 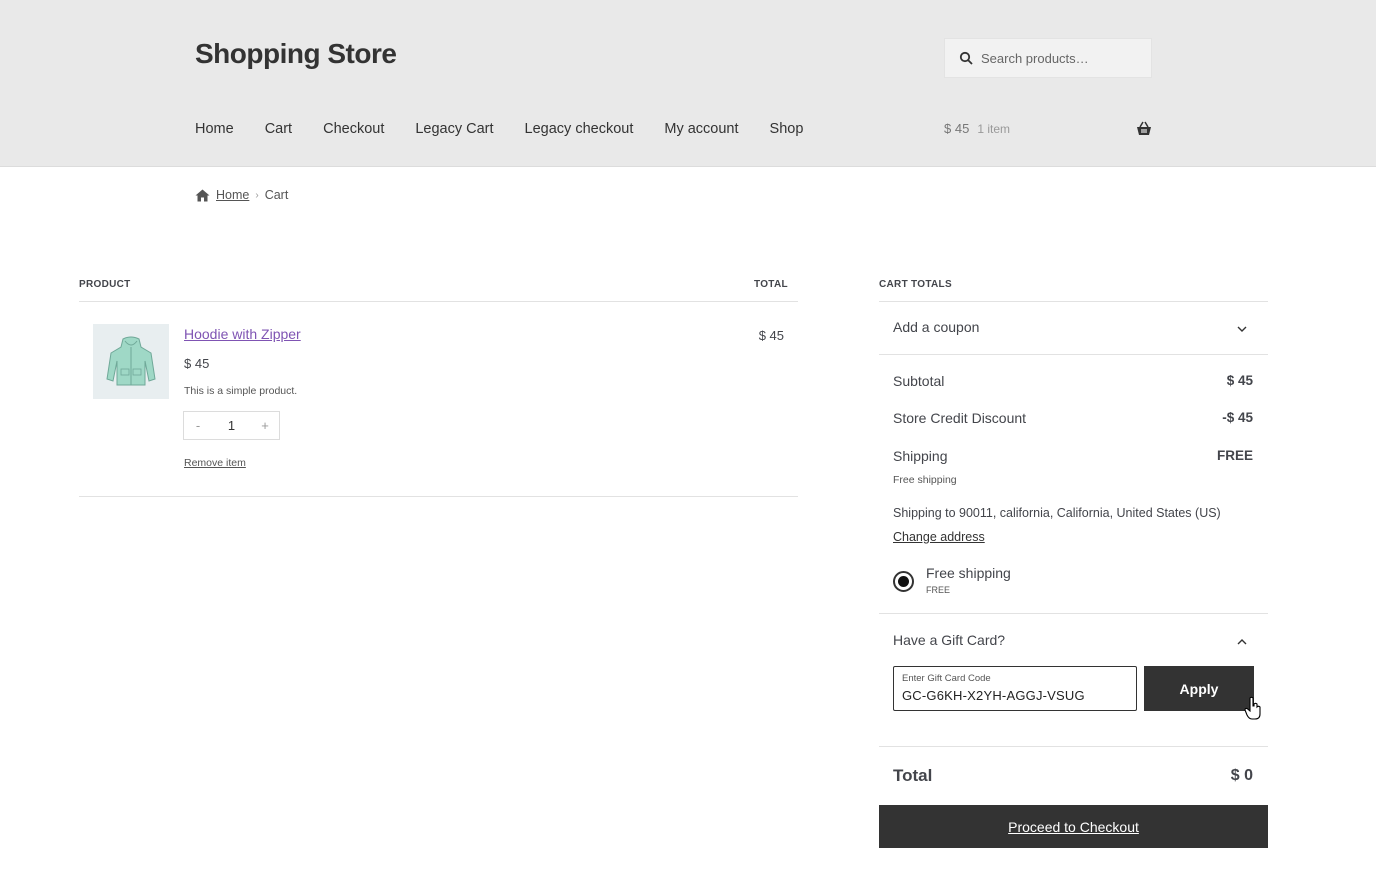 I want to click on gift-card-field-value: GC-G6KH-X2YH-AGGJ-VSUG, so click(x=1015, y=695).